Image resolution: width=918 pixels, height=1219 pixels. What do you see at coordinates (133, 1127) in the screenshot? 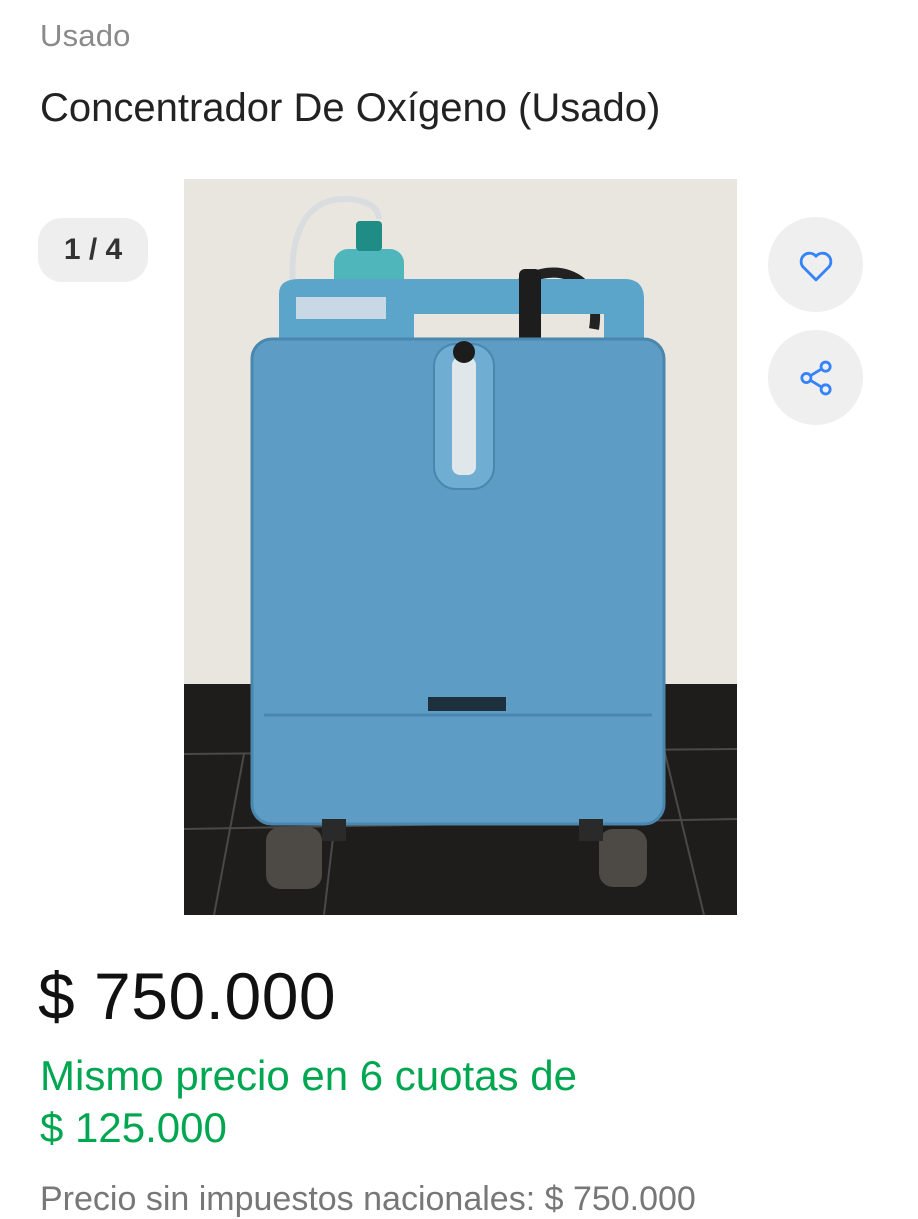
I see `installment-amount: $ 125.000` at bounding box center [133, 1127].